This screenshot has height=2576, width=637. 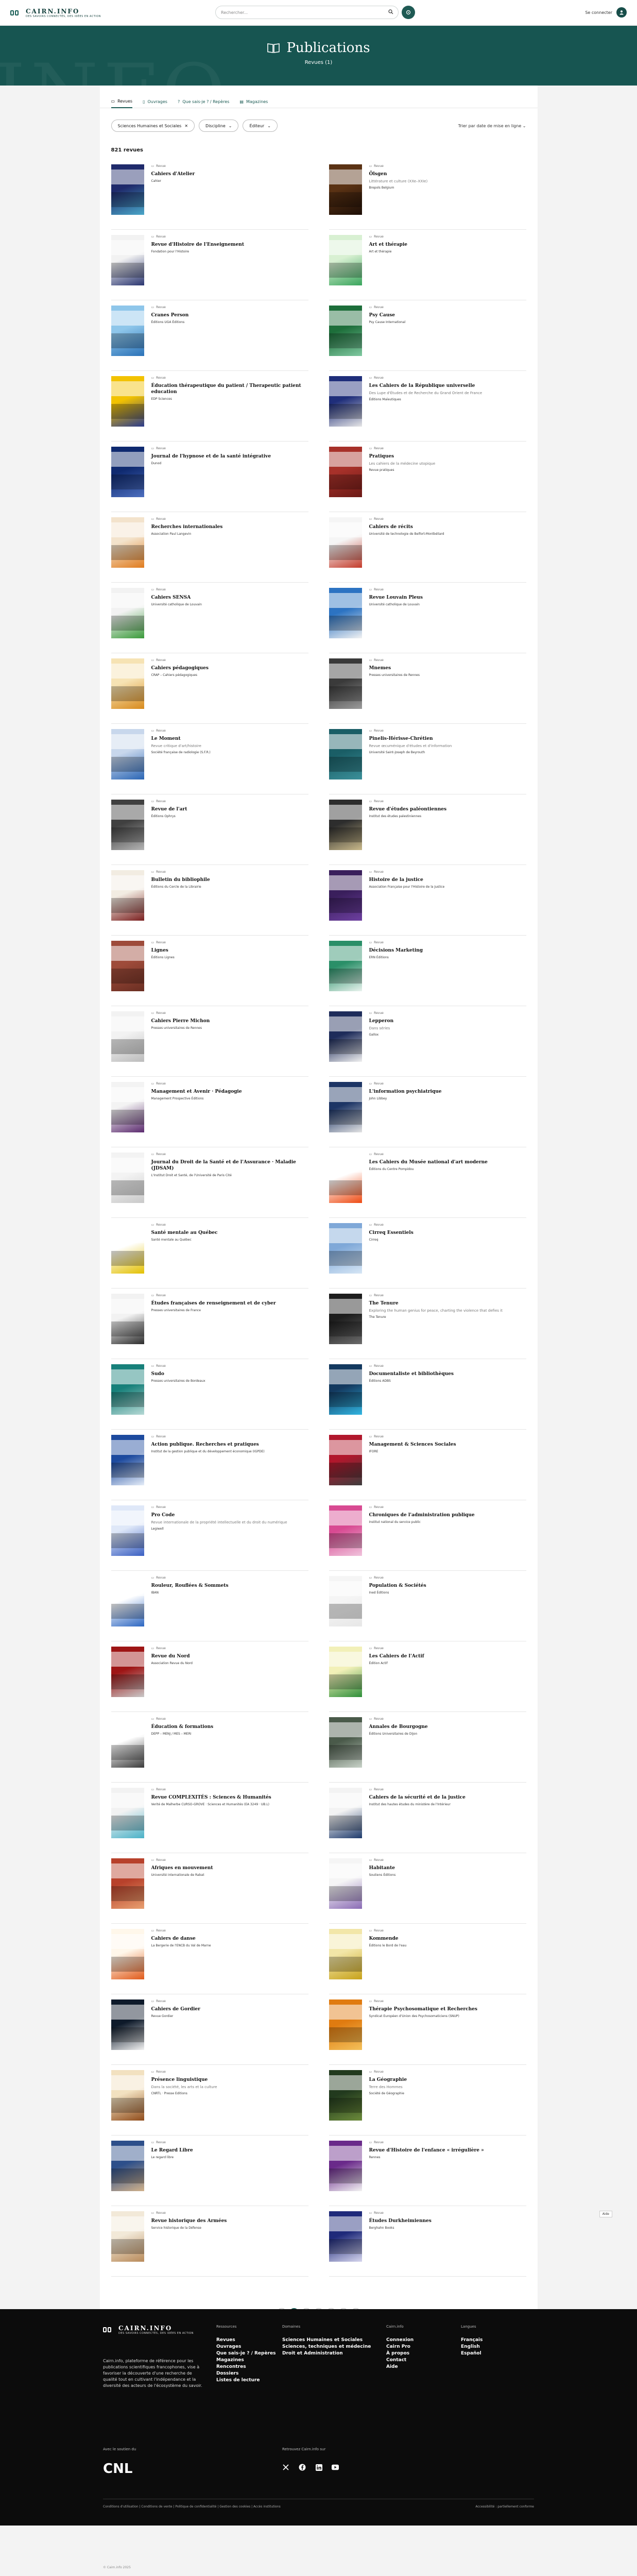 What do you see at coordinates (396, 957) in the screenshot?
I see `journal-publisher: ERN Éditions` at bounding box center [396, 957].